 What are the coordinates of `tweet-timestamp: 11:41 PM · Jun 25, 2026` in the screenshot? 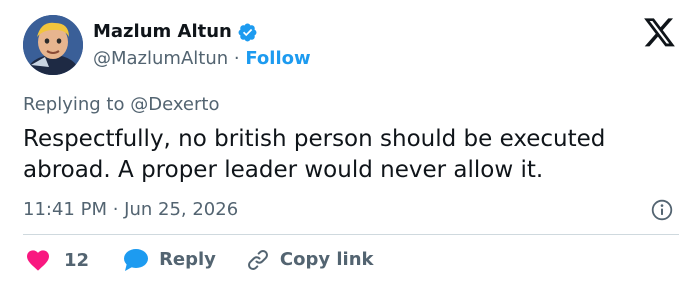 It's located at (130, 210).